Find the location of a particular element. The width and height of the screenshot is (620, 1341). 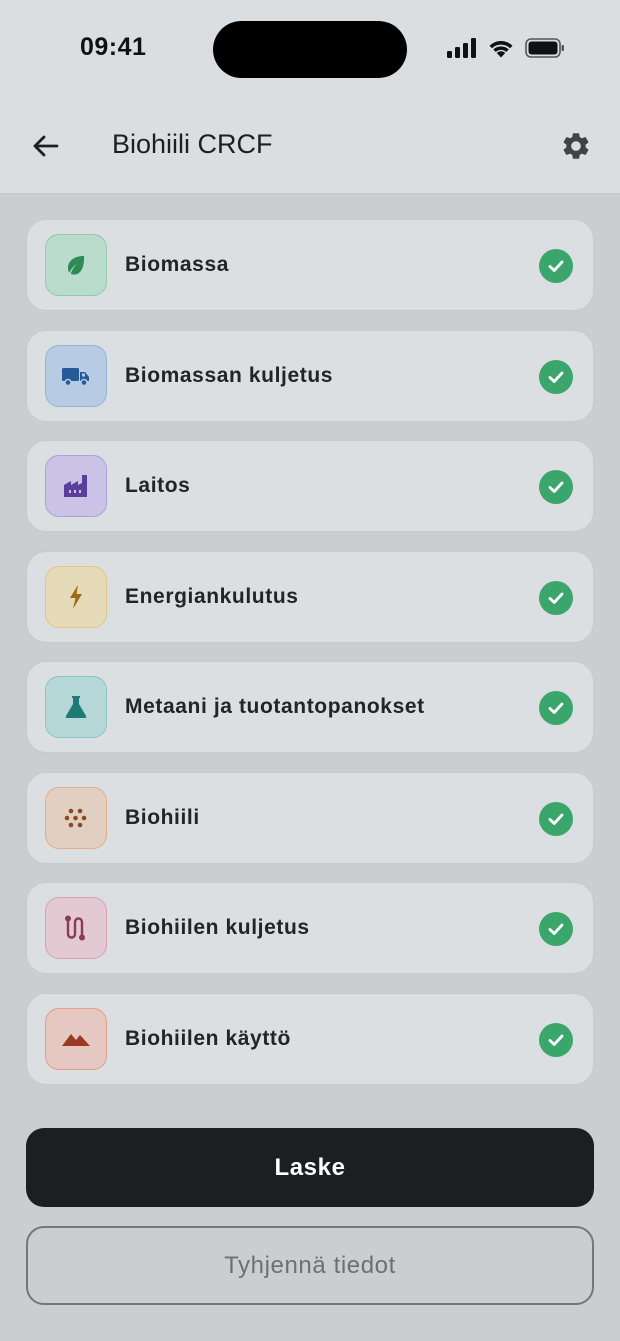

flask-icon is located at coordinates (76, 707).